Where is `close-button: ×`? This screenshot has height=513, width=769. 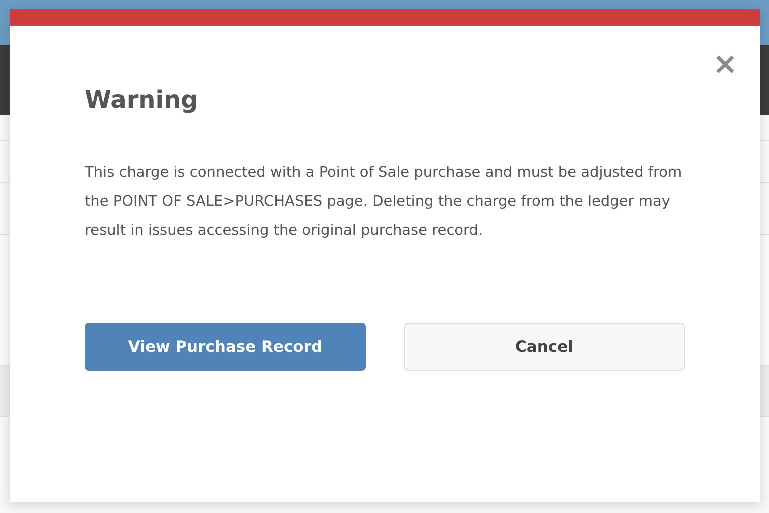
close-button: × is located at coordinates (725, 65).